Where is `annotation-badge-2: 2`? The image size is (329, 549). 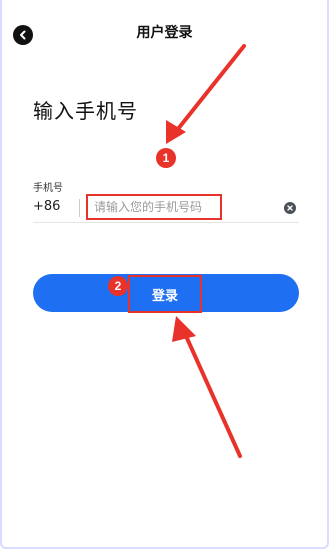 annotation-badge-2: 2 is located at coordinates (118, 286).